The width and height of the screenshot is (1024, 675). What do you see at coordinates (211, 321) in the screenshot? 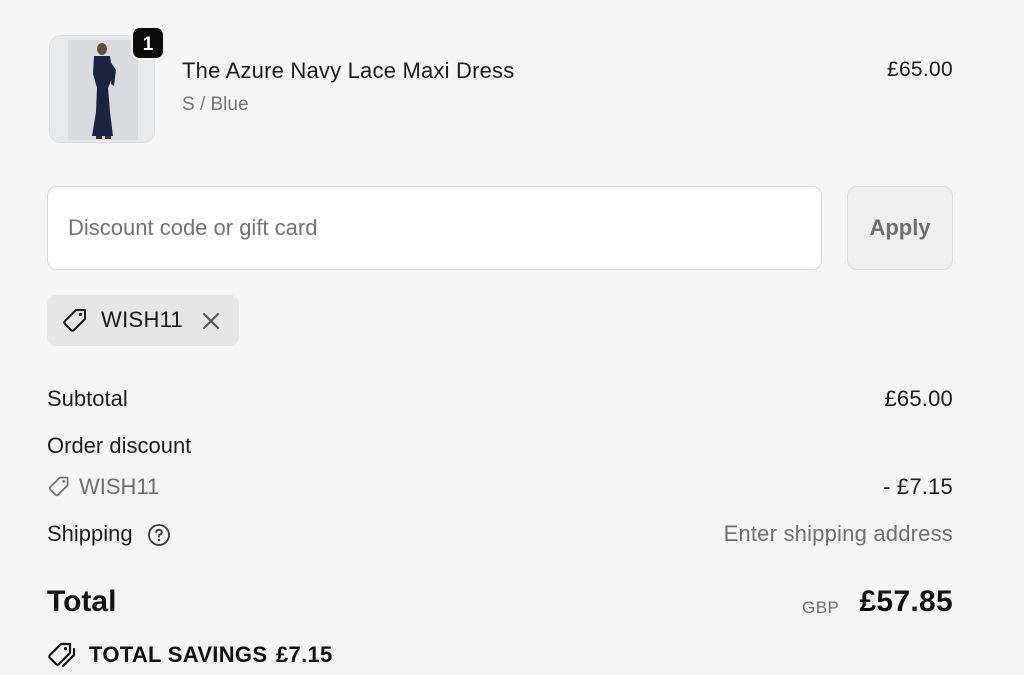
I see `remove-discount-close-icon` at bounding box center [211, 321].